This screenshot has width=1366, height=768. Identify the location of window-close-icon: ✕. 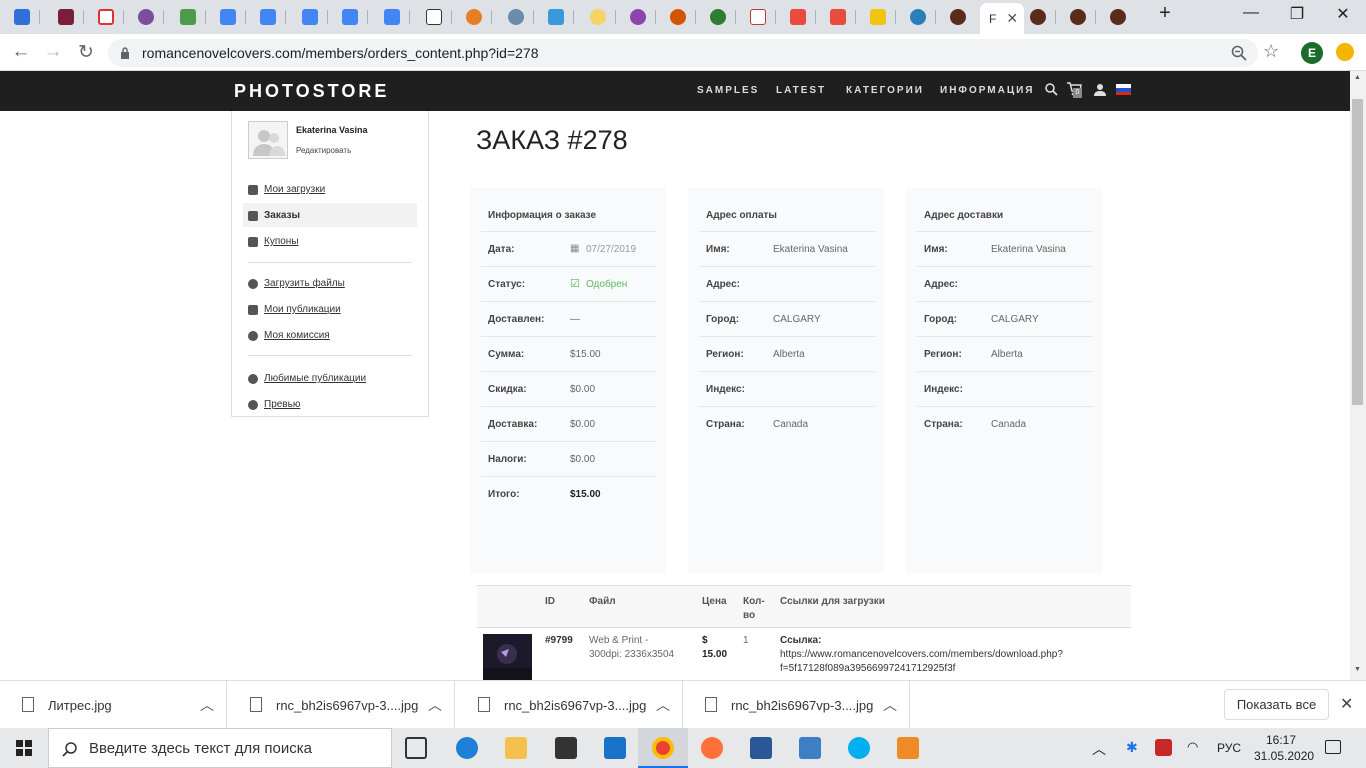
(1343, 14).